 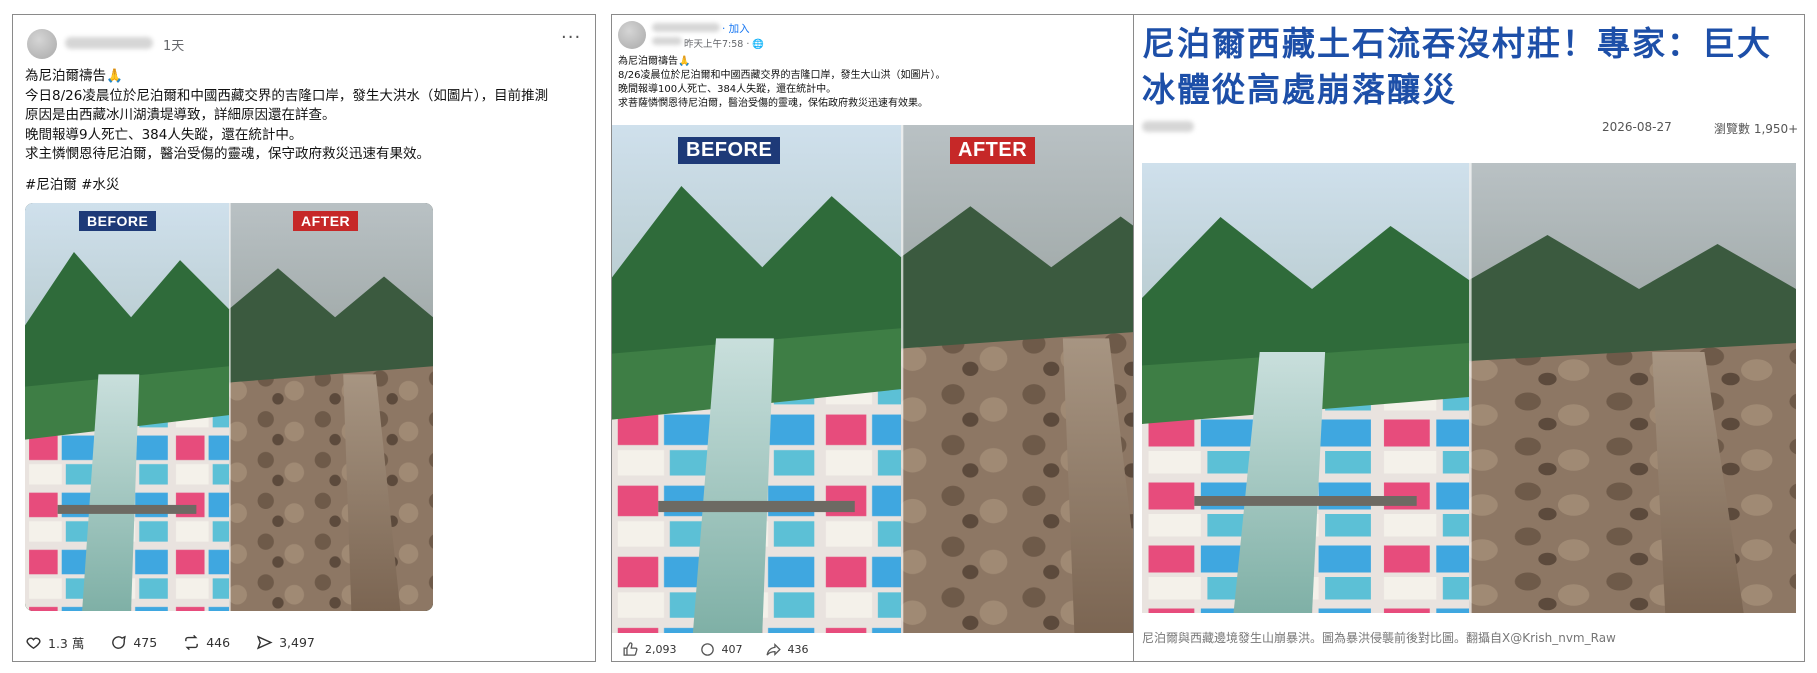 What do you see at coordinates (264, 642) in the screenshot?
I see `send-icon` at bounding box center [264, 642].